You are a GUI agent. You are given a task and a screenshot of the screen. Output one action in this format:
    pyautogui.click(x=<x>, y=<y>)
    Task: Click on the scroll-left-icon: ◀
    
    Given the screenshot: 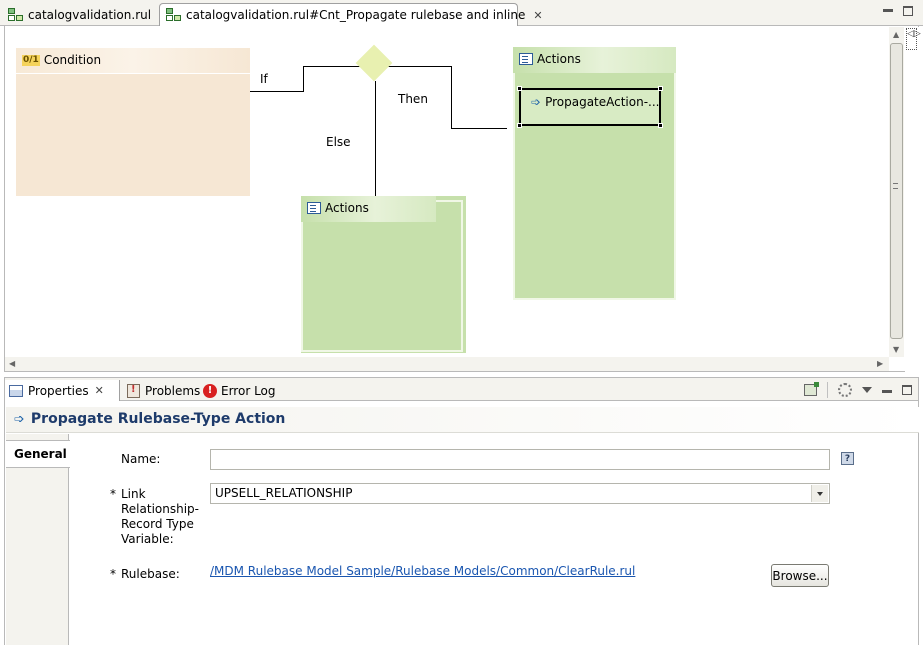 What is the action you would take?
    pyautogui.click(x=12, y=363)
    